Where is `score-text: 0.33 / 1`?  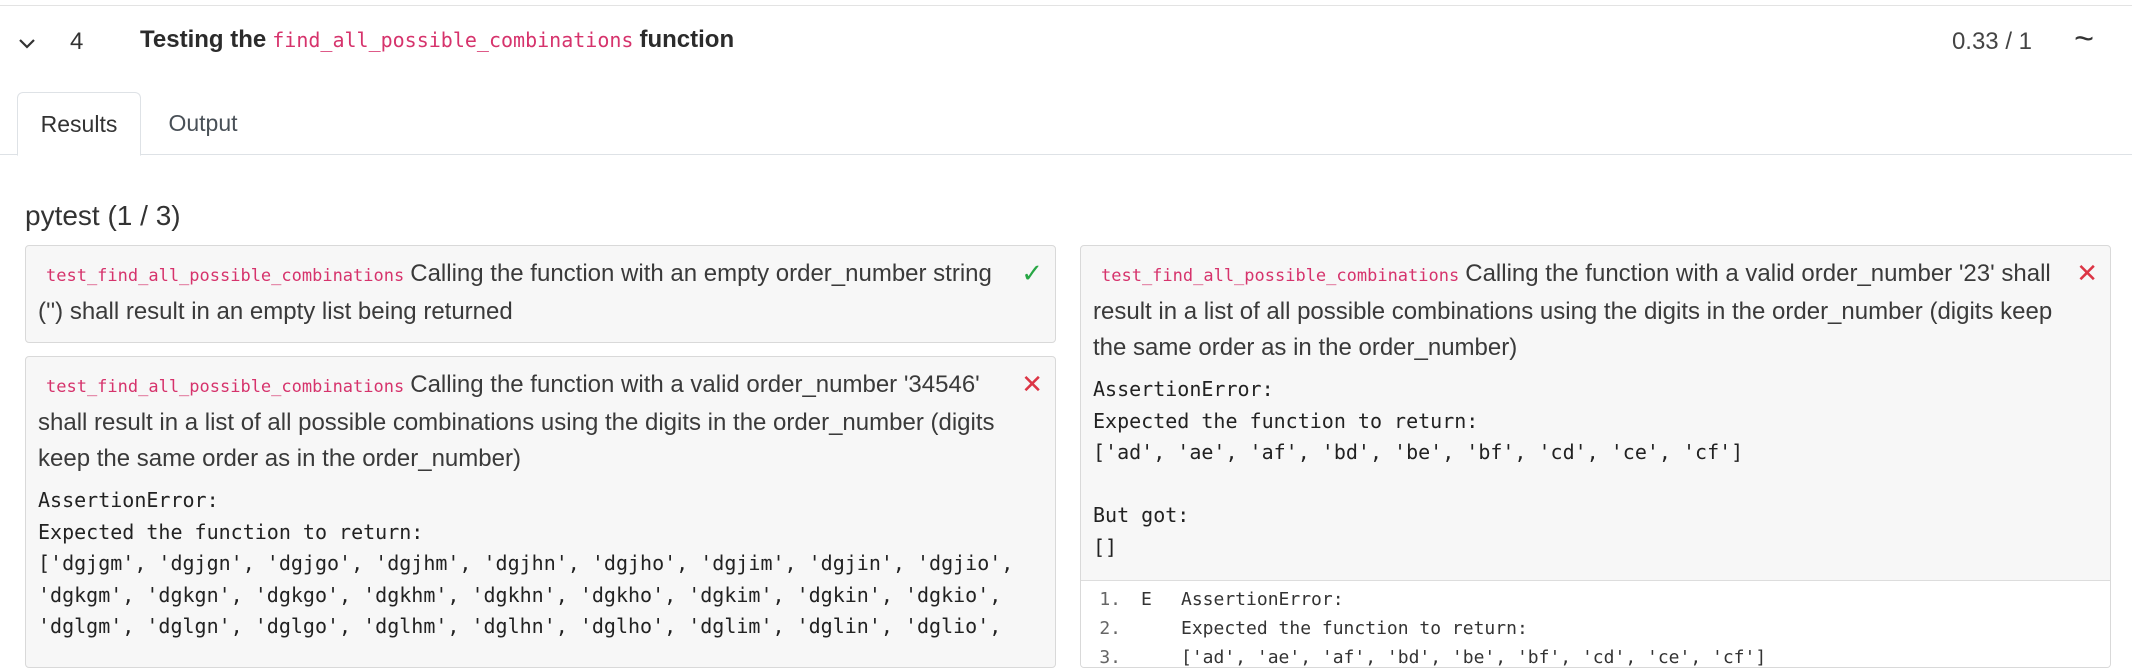 score-text: 0.33 / 1 is located at coordinates (1991, 41).